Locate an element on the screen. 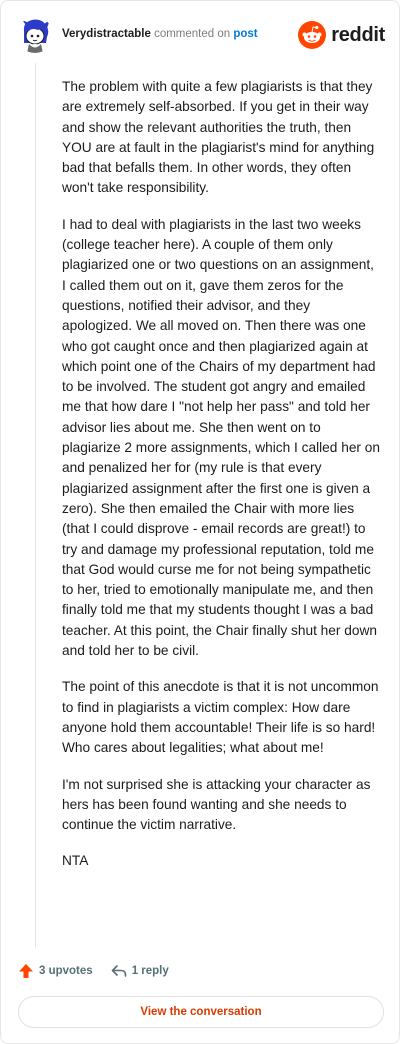 This screenshot has height=1044, width=400. comment-actions: 3 upvotes 1 reply is located at coordinates (93, 971).